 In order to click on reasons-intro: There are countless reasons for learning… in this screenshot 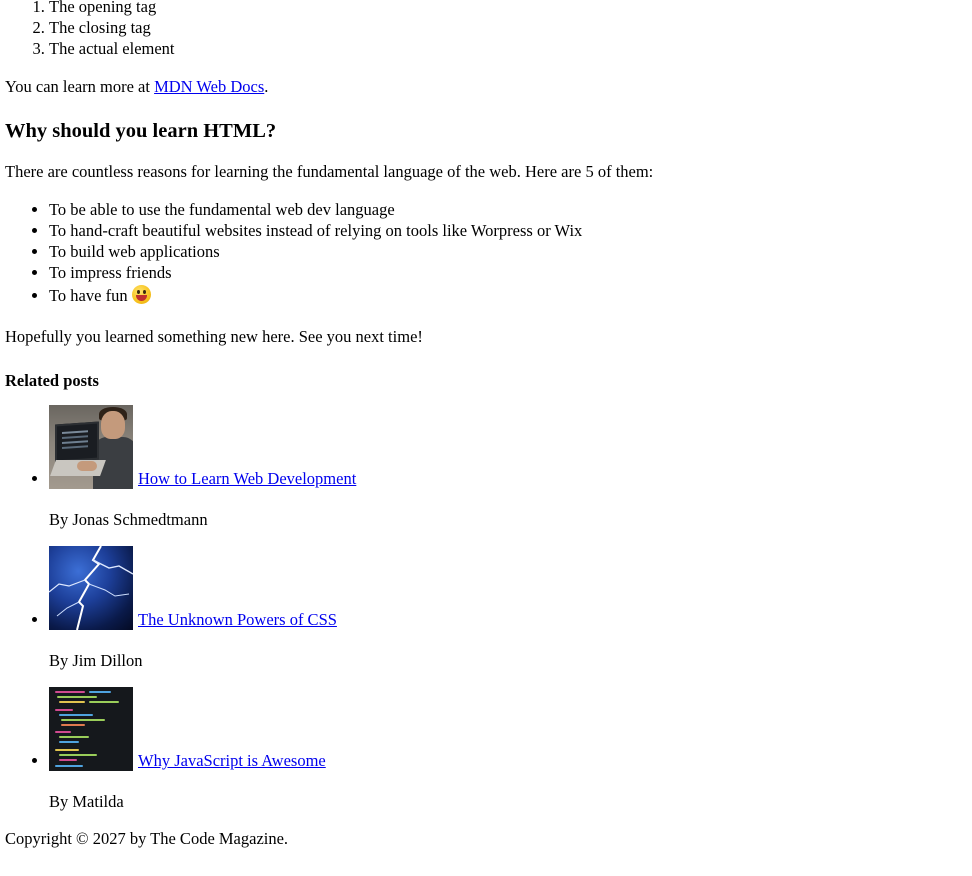, I will do `click(329, 171)`.